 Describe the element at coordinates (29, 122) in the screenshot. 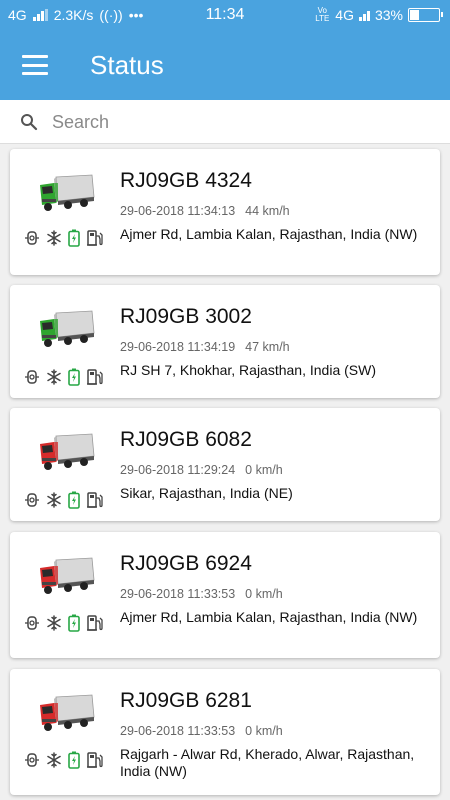

I see `search-icon` at that location.